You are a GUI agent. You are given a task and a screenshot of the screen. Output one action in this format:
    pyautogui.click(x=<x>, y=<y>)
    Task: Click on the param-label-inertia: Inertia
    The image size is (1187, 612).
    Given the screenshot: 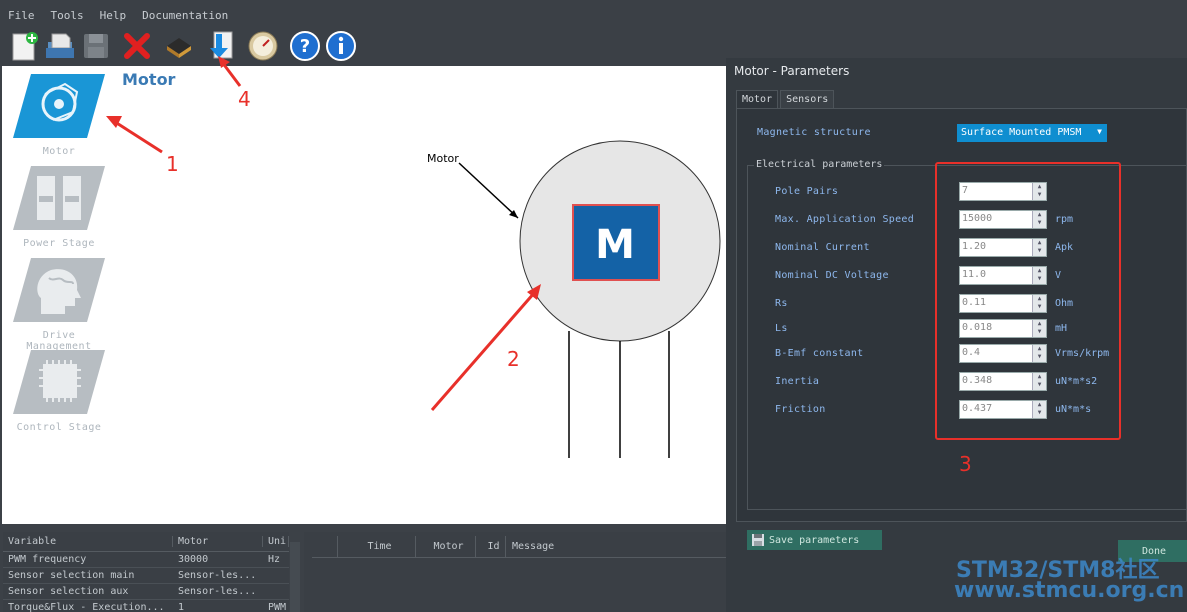 What is the action you would take?
    pyautogui.click(x=797, y=381)
    